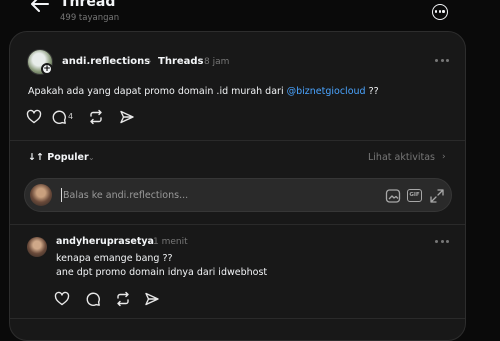  Describe the element at coordinates (181, 61) in the screenshot. I see `breadcrumb: Threads` at that location.